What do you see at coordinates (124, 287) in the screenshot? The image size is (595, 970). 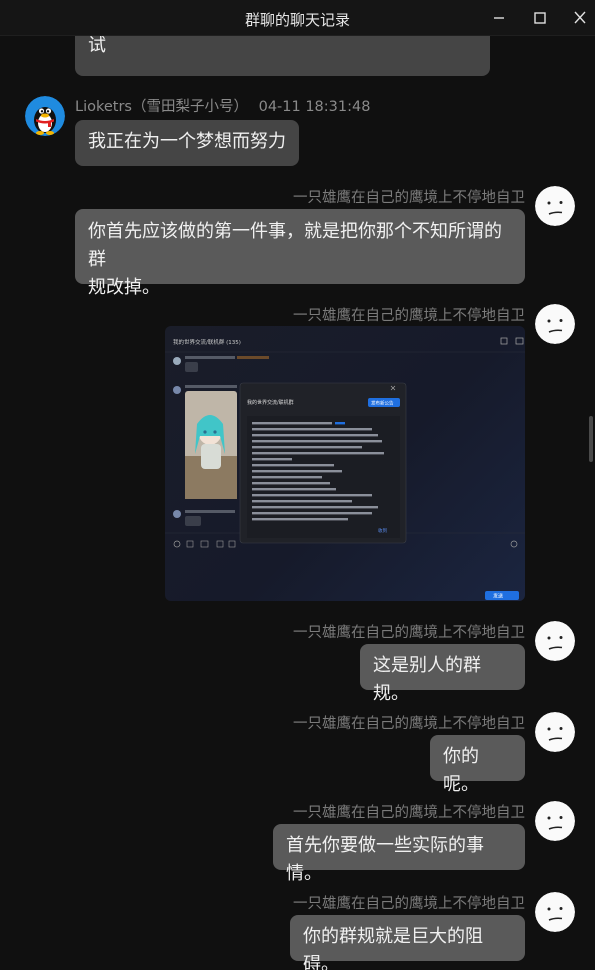 I see `message-text-line: 规改掉。` at bounding box center [124, 287].